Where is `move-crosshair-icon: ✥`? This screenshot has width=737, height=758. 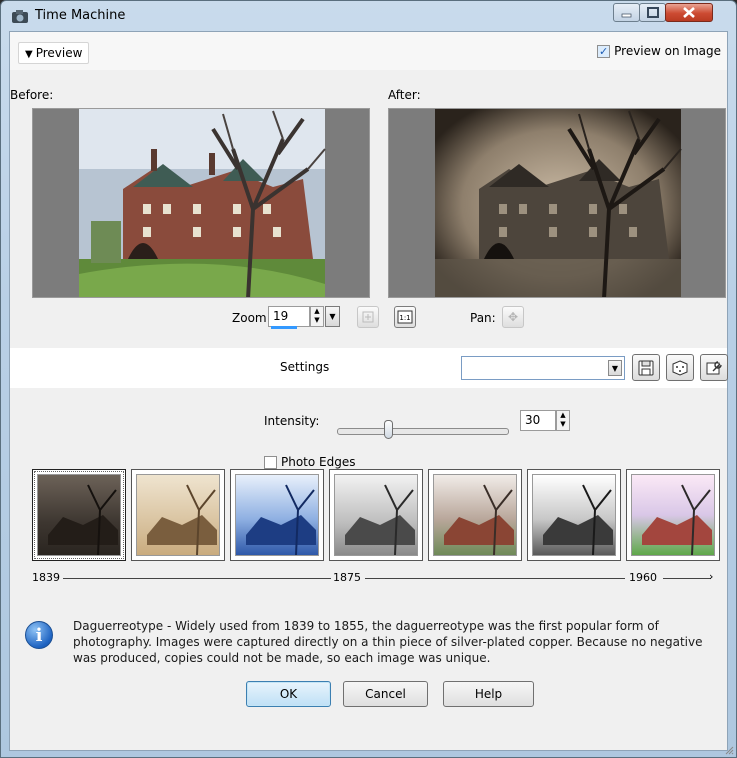 move-crosshair-icon: ✥ is located at coordinates (513, 317).